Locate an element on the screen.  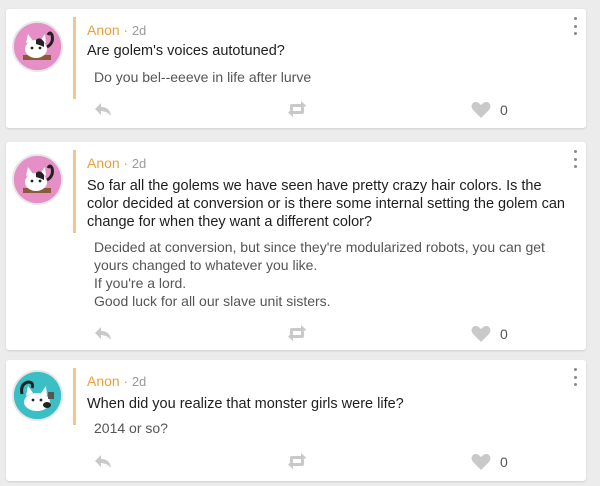
answer-line: 2014 or so? is located at coordinates (131, 428).